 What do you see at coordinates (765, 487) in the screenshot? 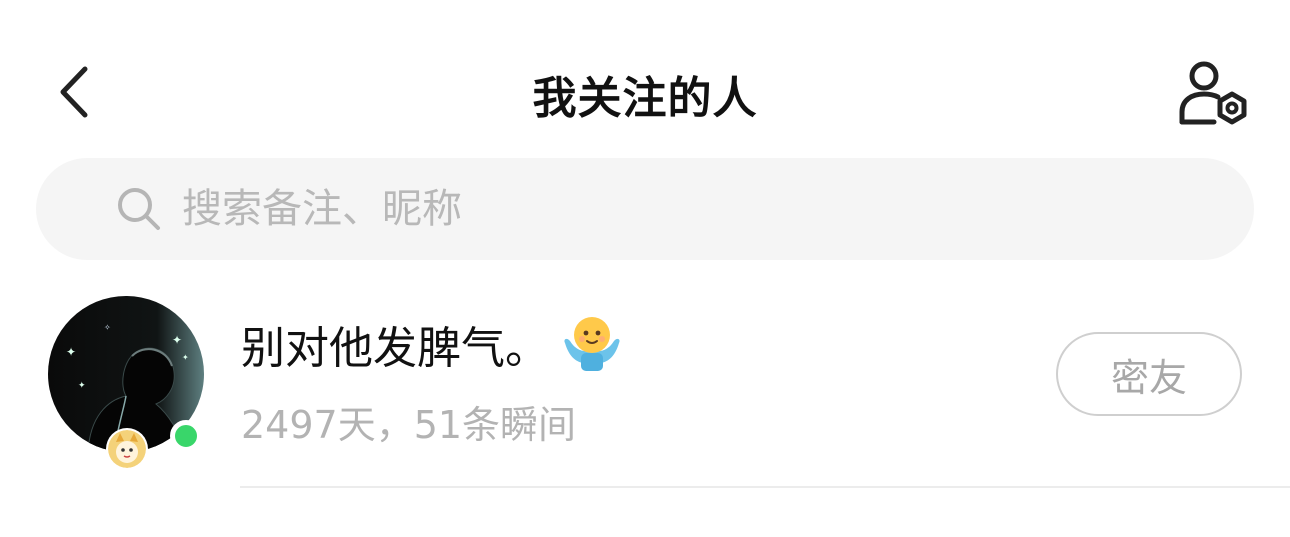
I see `list-divider` at bounding box center [765, 487].